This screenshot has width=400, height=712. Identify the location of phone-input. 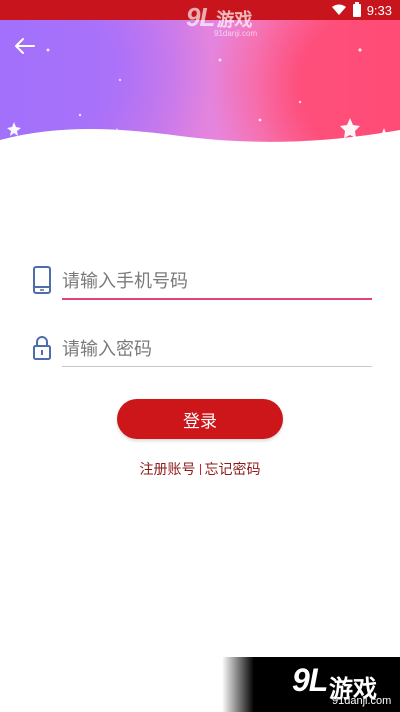
(217, 282).